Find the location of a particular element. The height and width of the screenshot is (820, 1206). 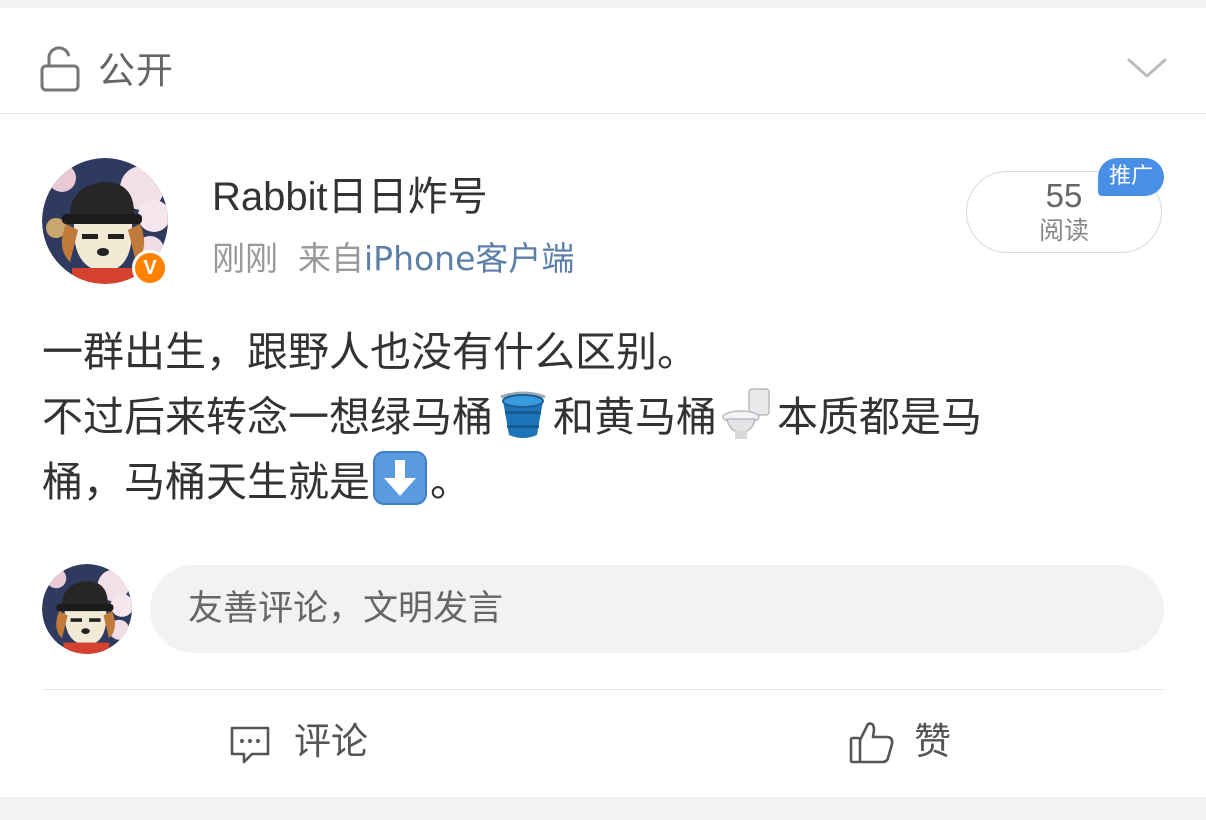

post-line-2: 不过后来转念一想绿马桶 和黄马桶 本质都是马 is located at coordinates (602, 417).